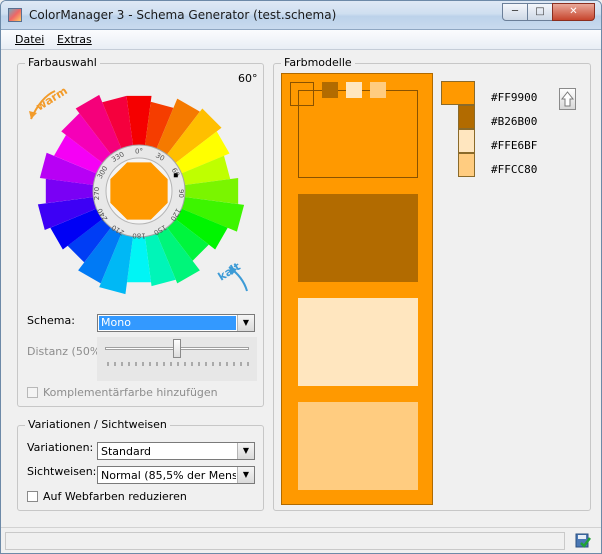 The width and height of the screenshot is (602, 554). I want to click on menu-datei: Datei, so click(29, 39).